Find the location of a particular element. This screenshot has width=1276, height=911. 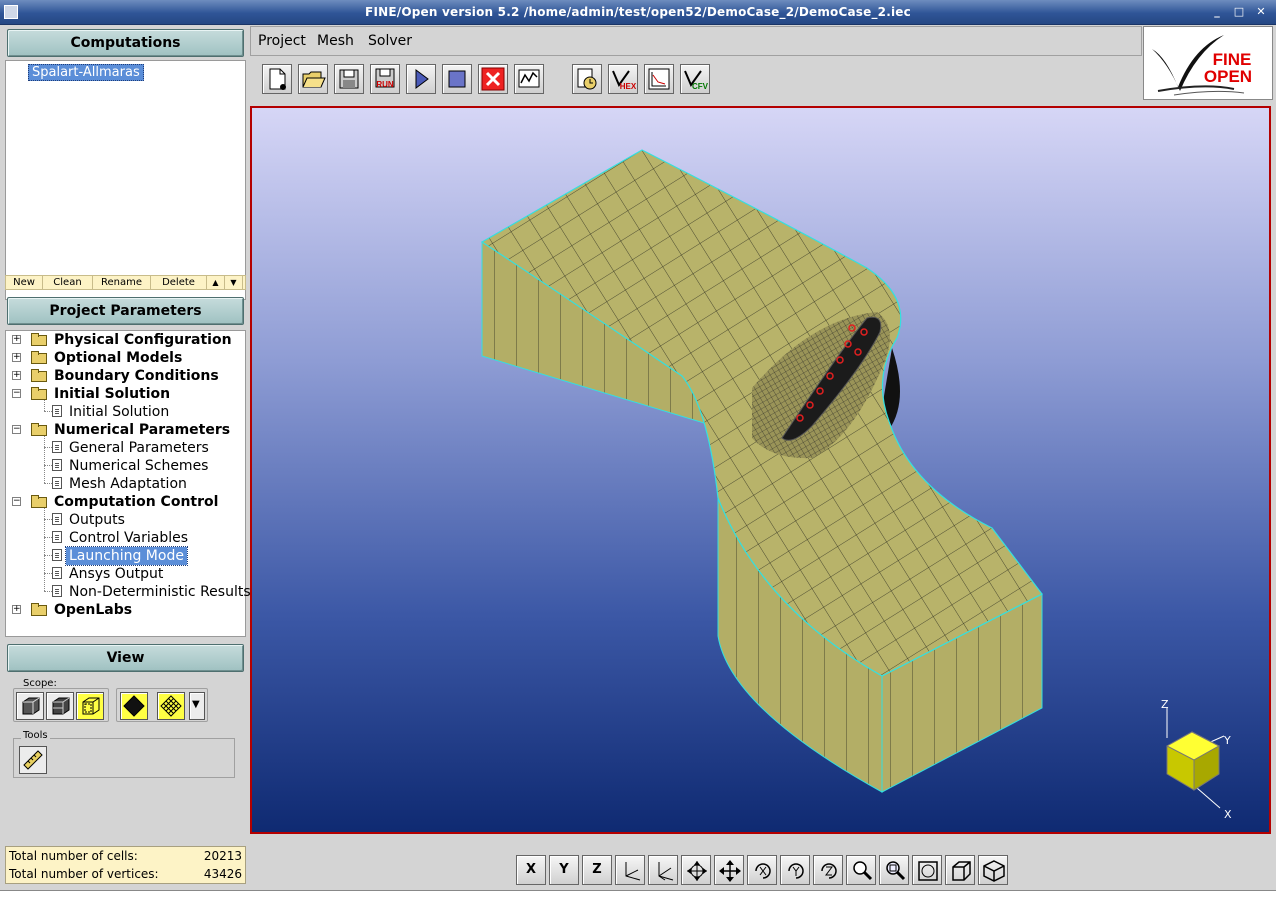

measure-tool-button is located at coordinates (33, 760).